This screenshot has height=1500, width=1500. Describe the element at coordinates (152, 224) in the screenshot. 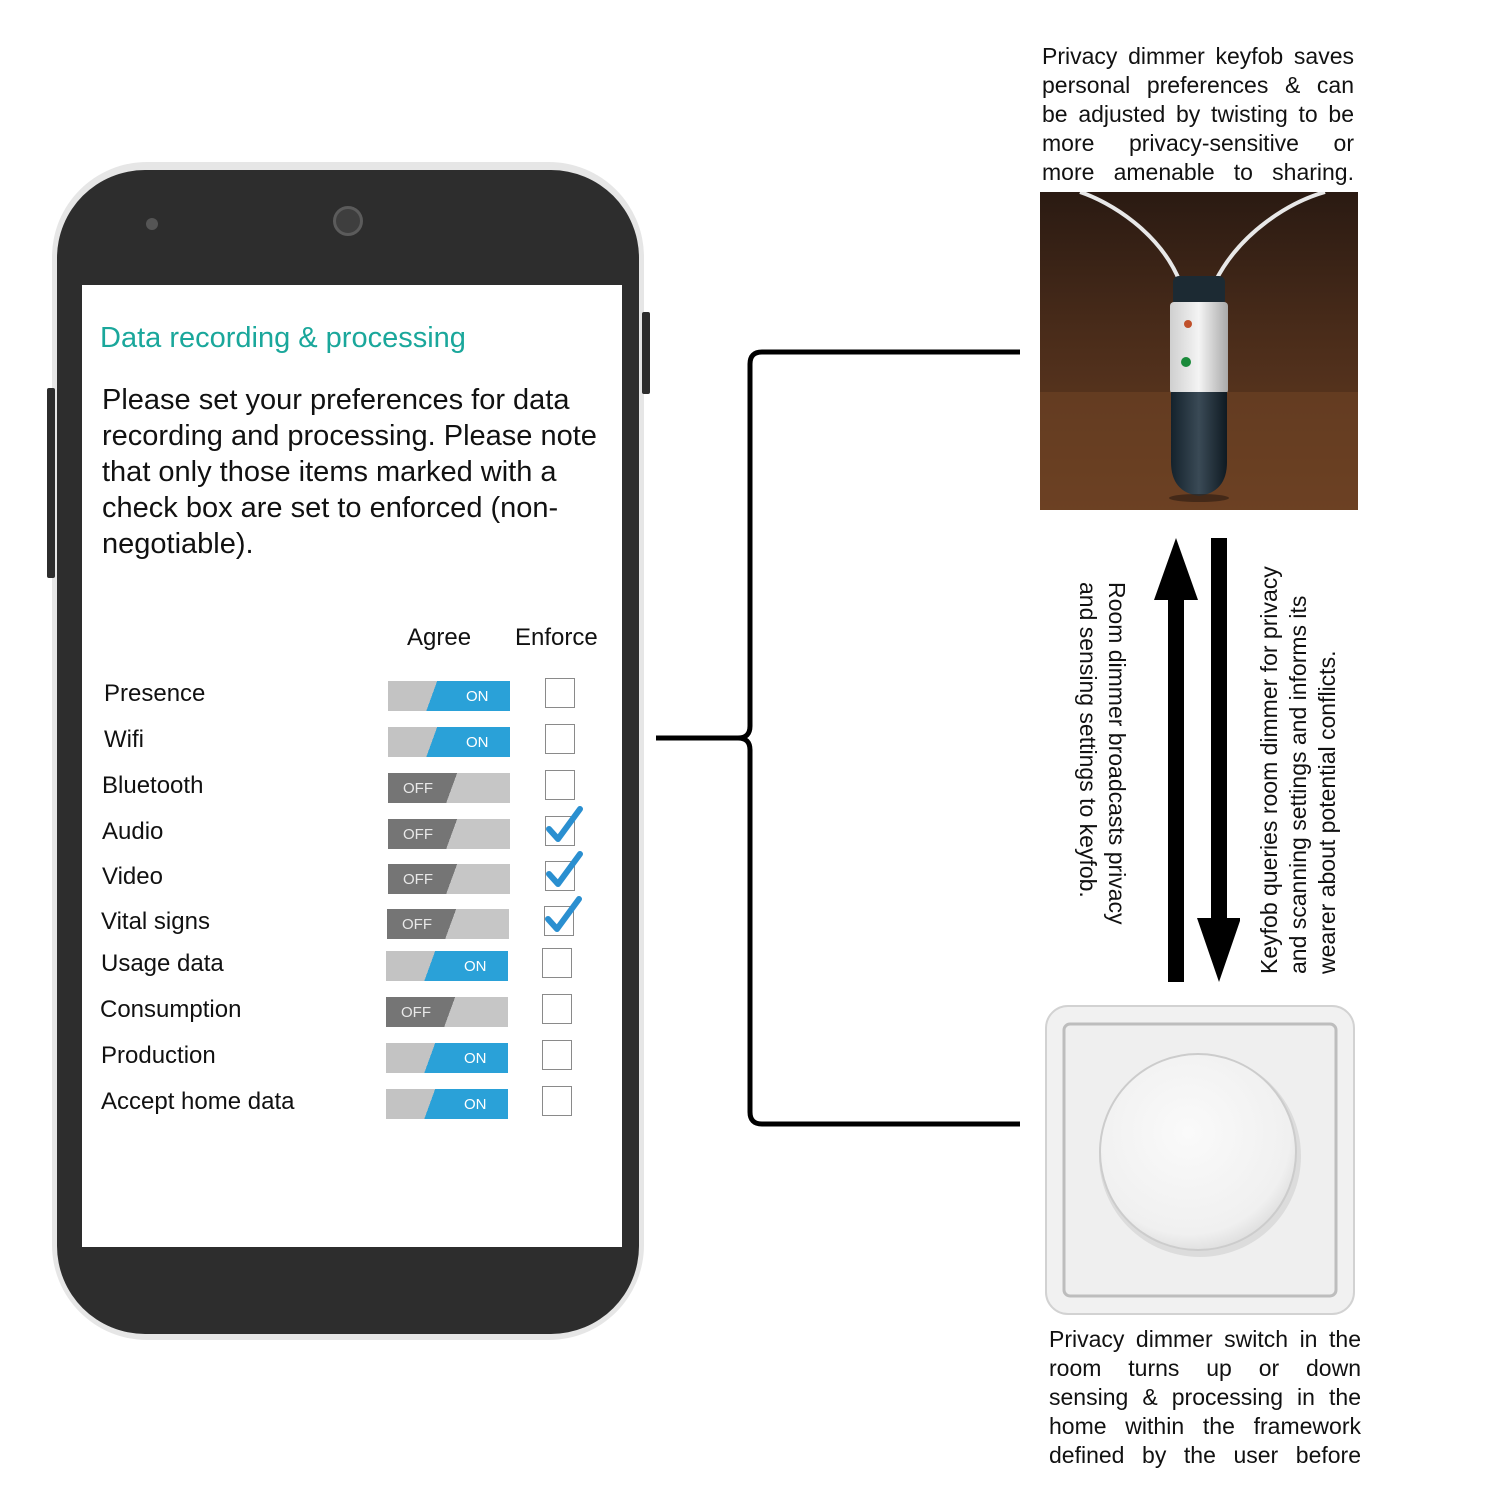

I see `phone-speaker` at that location.